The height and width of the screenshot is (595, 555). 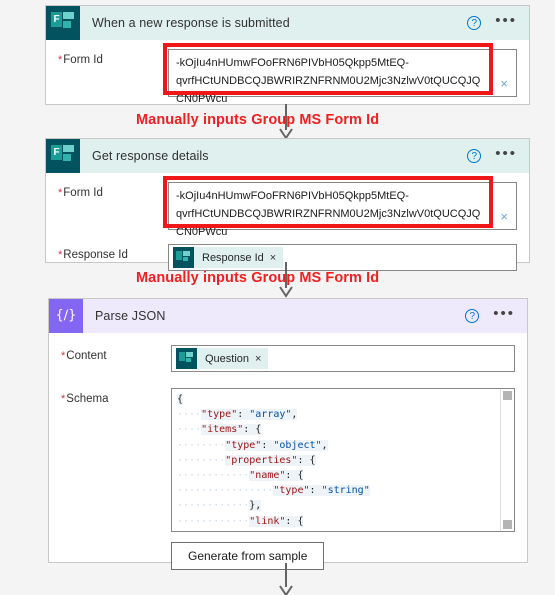 I want to click on parse-json-icon: {∕}, so click(x=66, y=316).